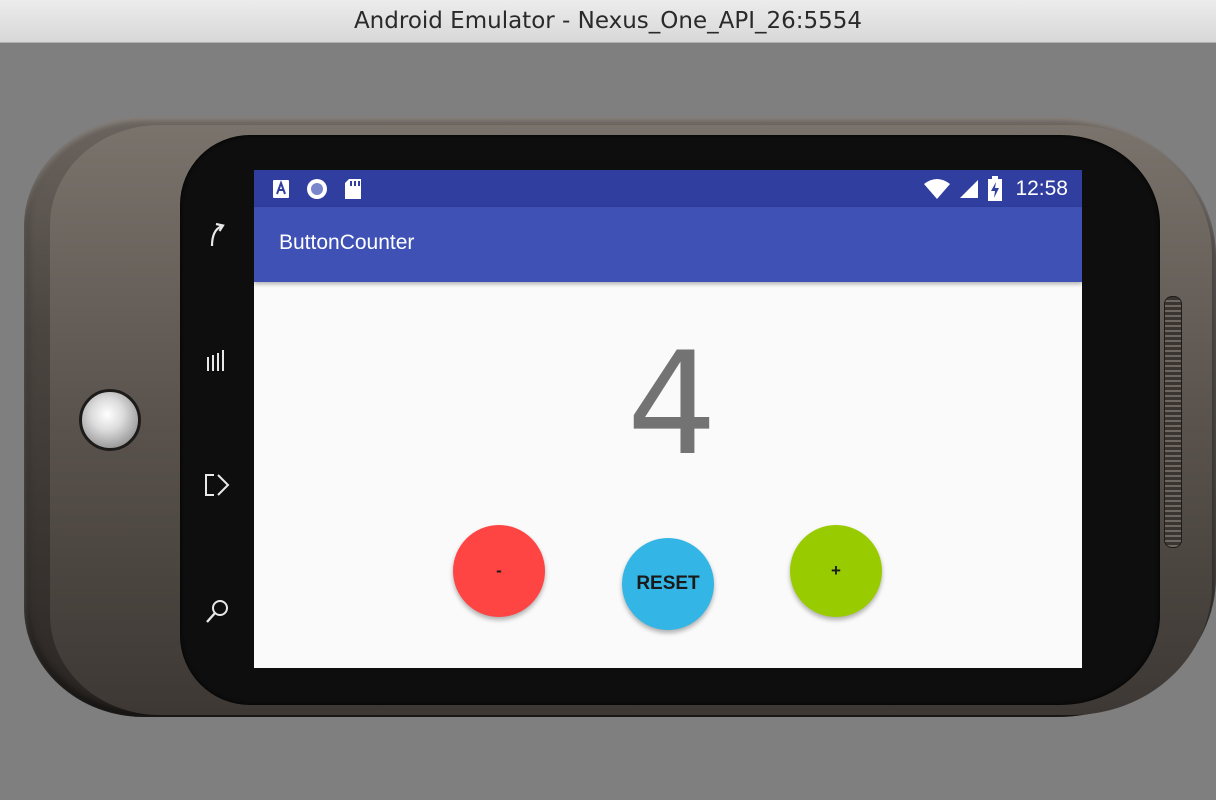 This screenshot has height=800, width=1216. What do you see at coordinates (1041, 188) in the screenshot?
I see `status-clock: 12:58` at bounding box center [1041, 188].